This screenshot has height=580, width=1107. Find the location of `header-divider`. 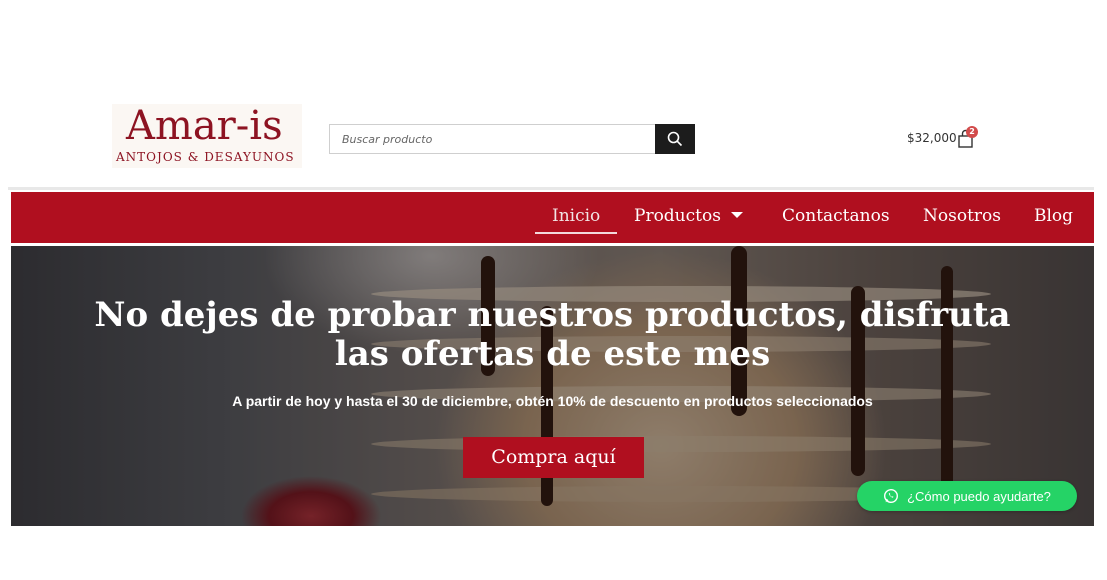

header-divider is located at coordinates (551, 188).